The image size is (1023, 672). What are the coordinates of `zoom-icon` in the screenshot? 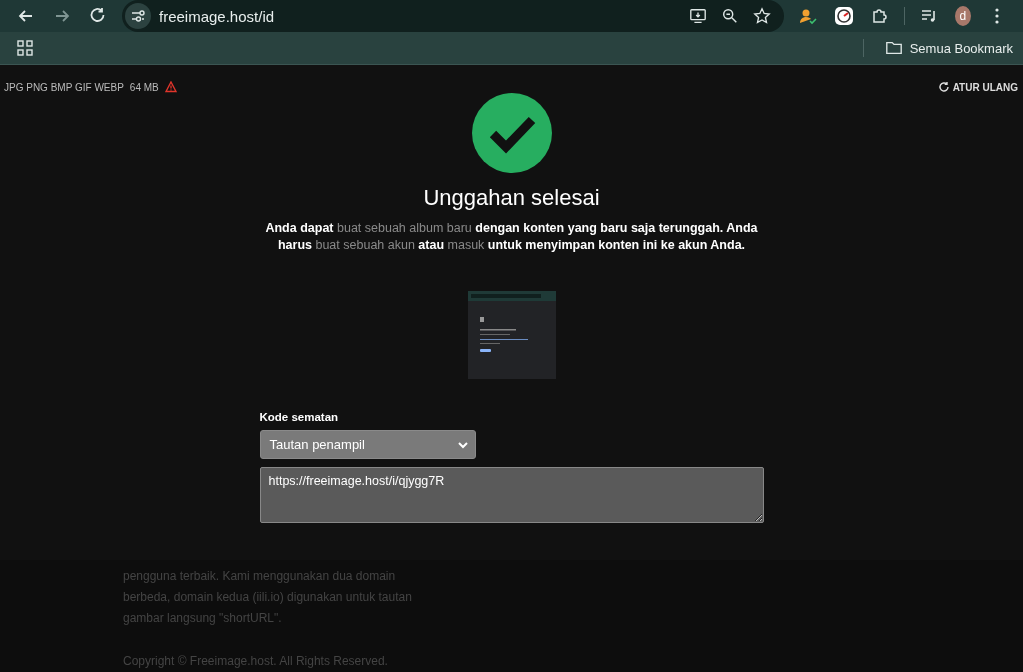 It's located at (730, 16).